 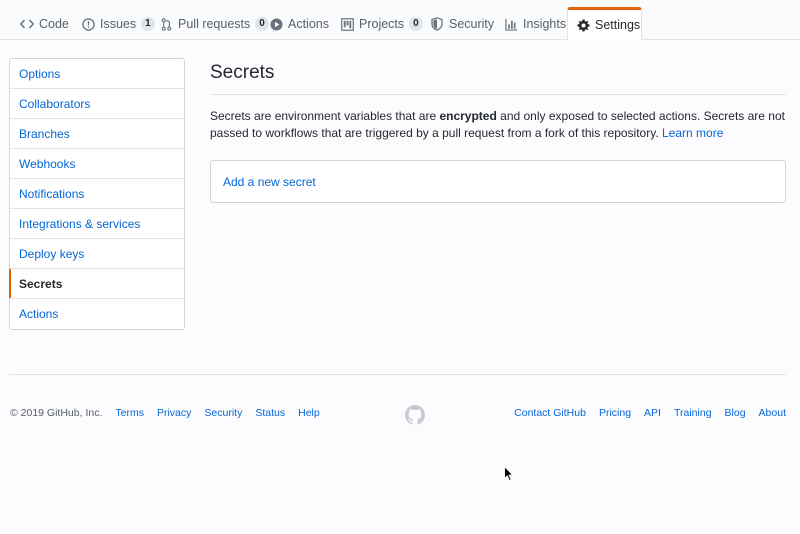 I want to click on description-encrypted-emphasis: encrypted, so click(x=468, y=116).